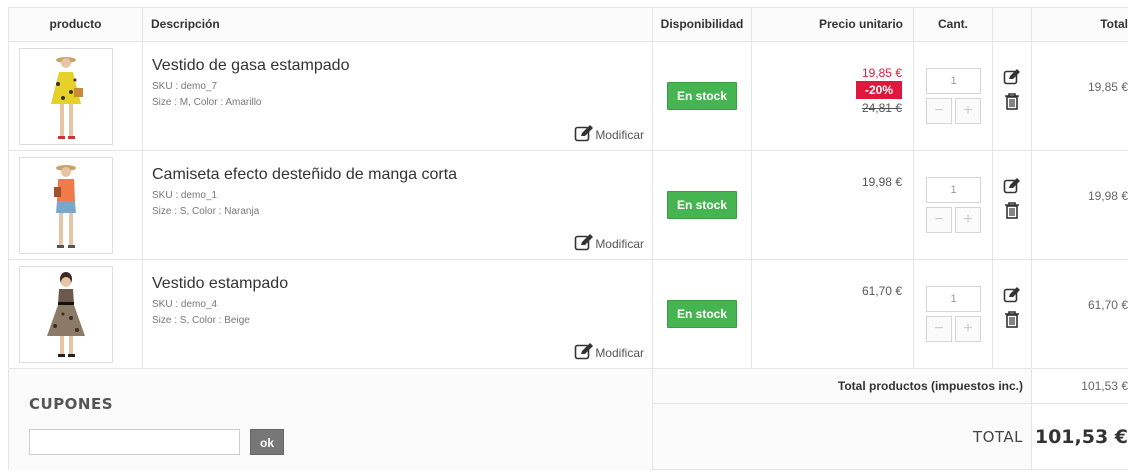 This screenshot has height=472, width=1128. I want to click on price-old: 24,81 €, so click(881, 108).